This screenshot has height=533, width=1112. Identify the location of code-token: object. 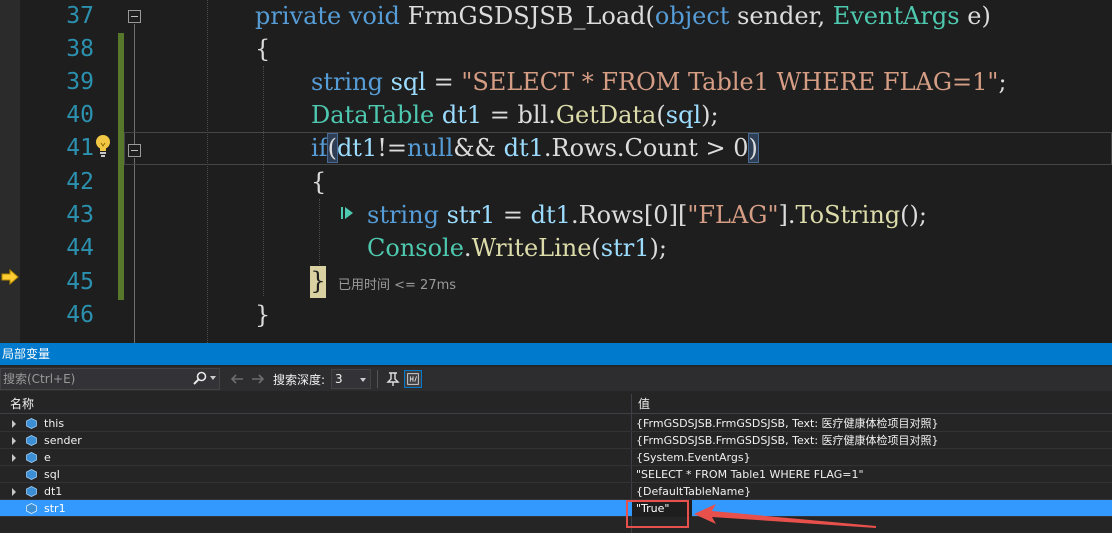
(692, 16).